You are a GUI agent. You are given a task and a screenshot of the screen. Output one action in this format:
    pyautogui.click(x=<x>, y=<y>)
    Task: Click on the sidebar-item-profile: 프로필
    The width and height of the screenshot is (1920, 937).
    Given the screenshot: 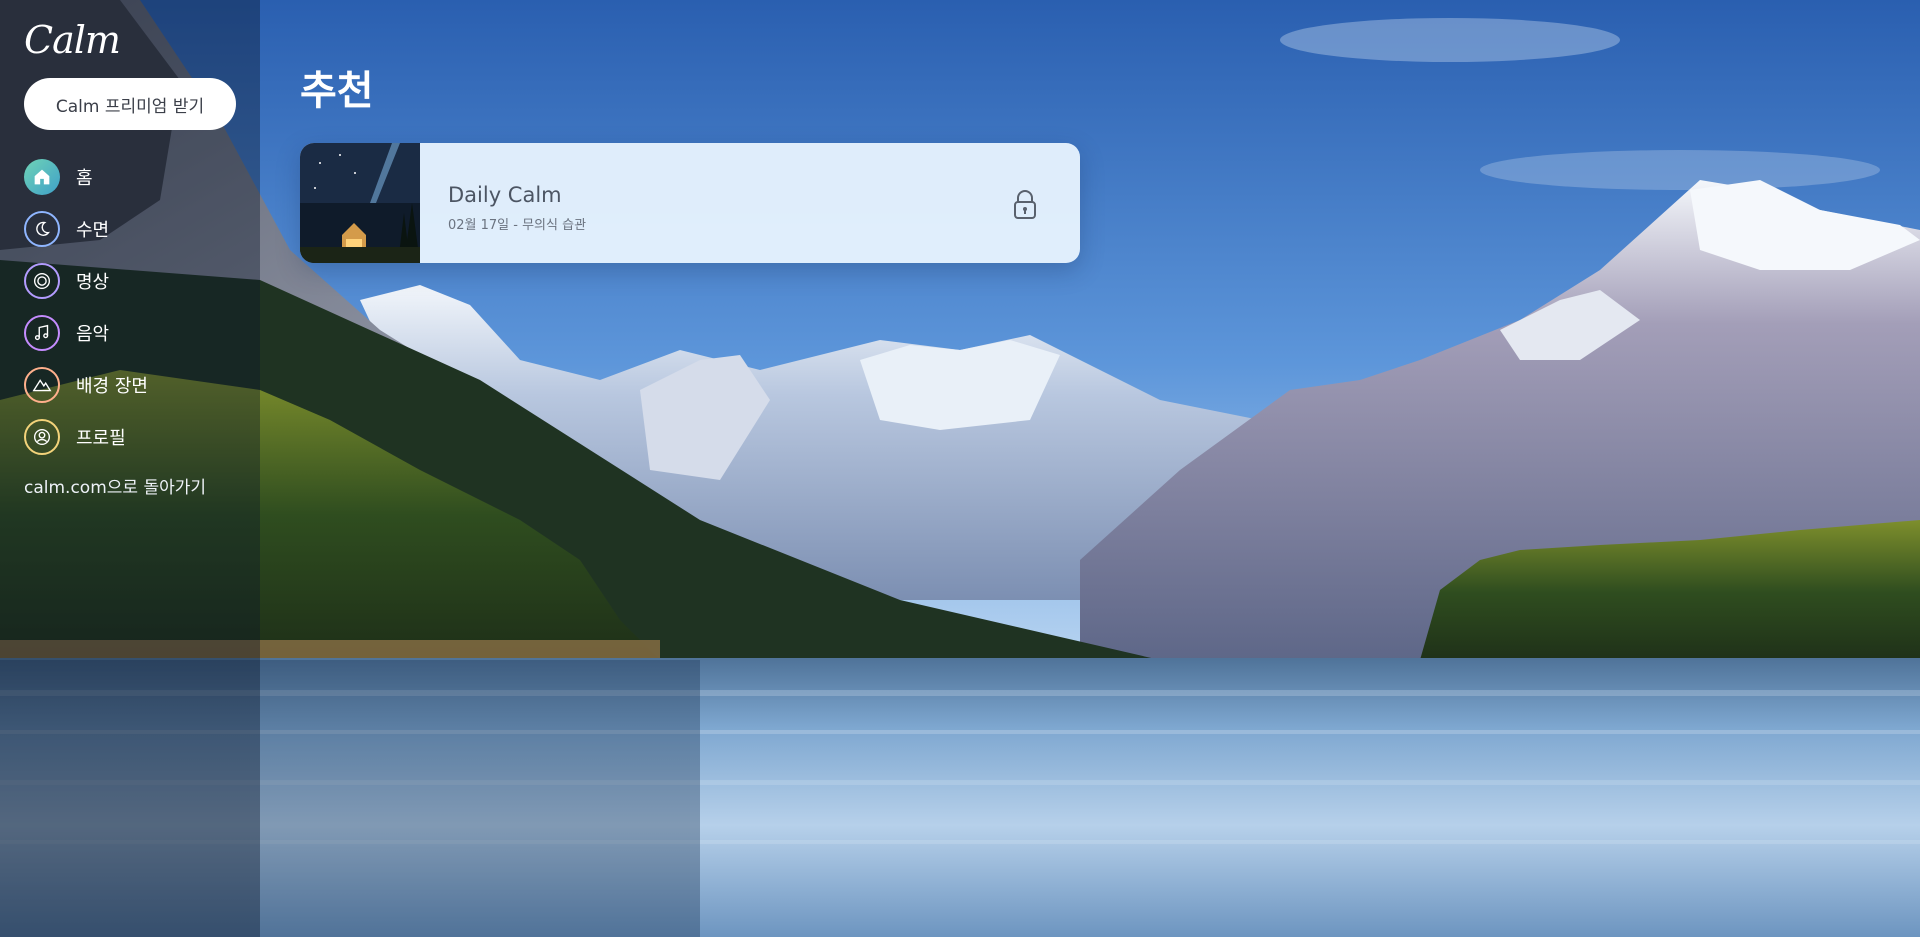 What is the action you would take?
    pyautogui.click(x=139, y=437)
    